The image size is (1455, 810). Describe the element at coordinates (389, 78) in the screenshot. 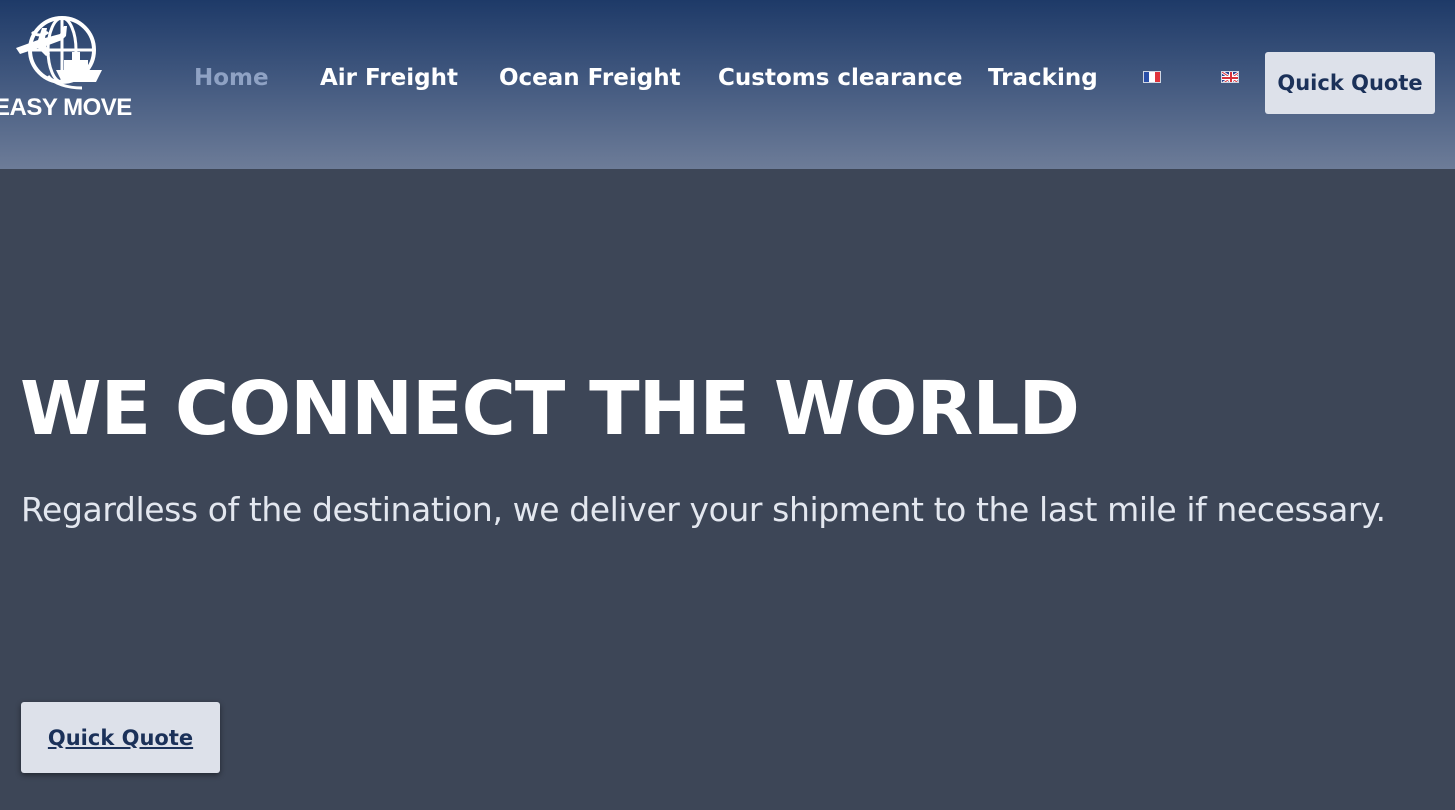

I see `nav-item-air-freight: Air Freight` at that location.